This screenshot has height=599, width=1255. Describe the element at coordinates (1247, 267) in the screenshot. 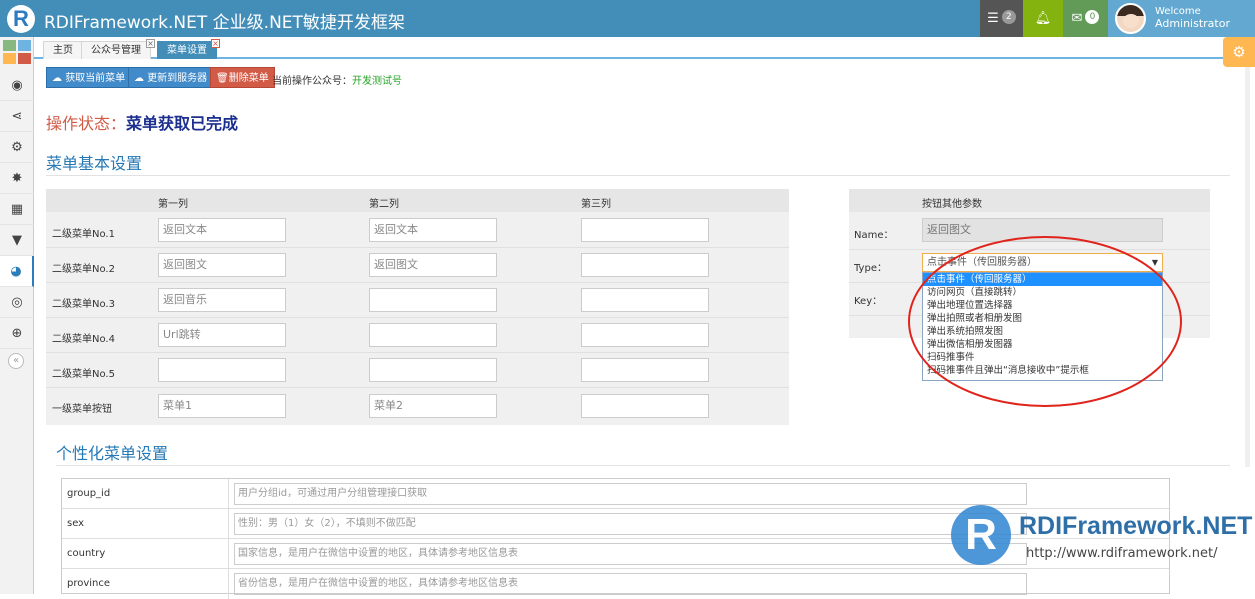

I see `scrollbar` at that location.